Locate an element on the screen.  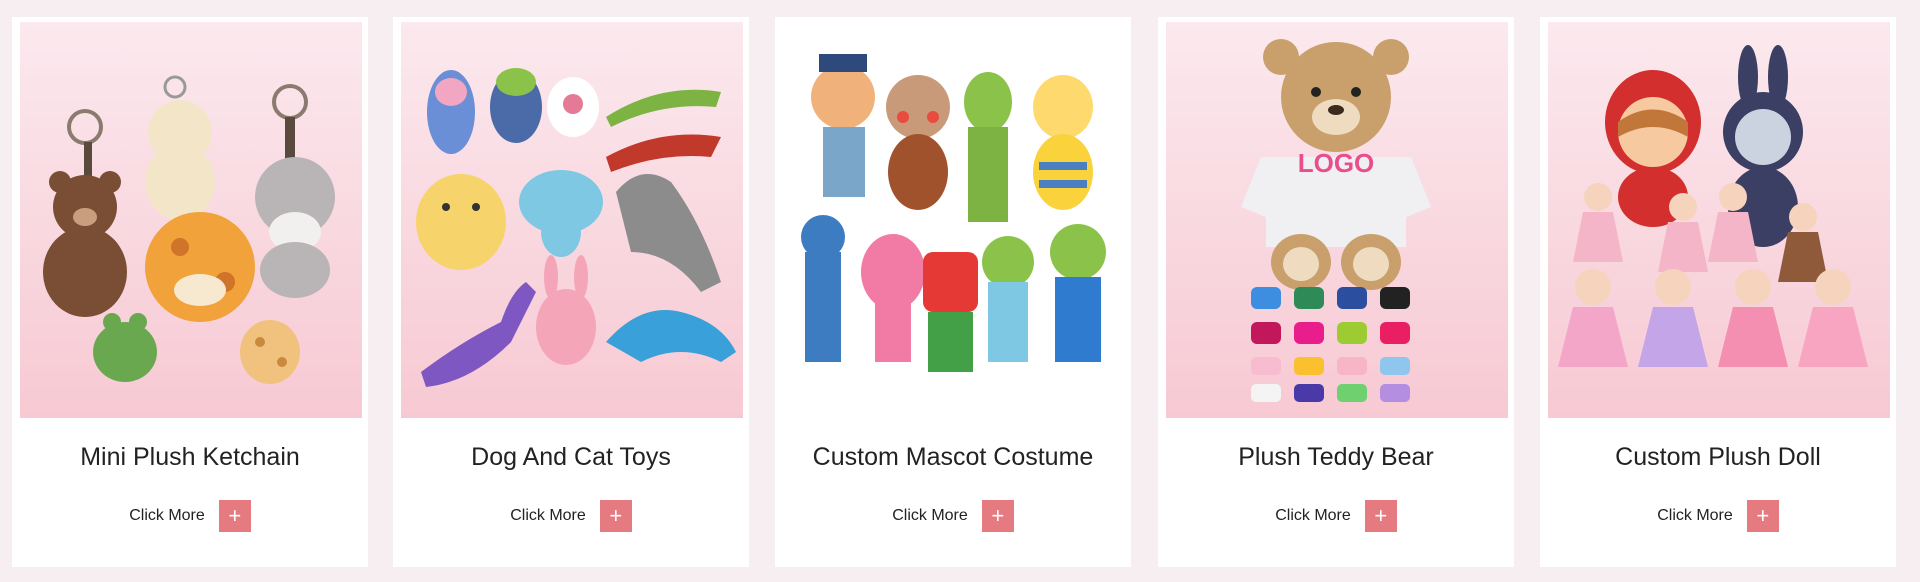
product-image-keychains is located at coordinates (191, 220).